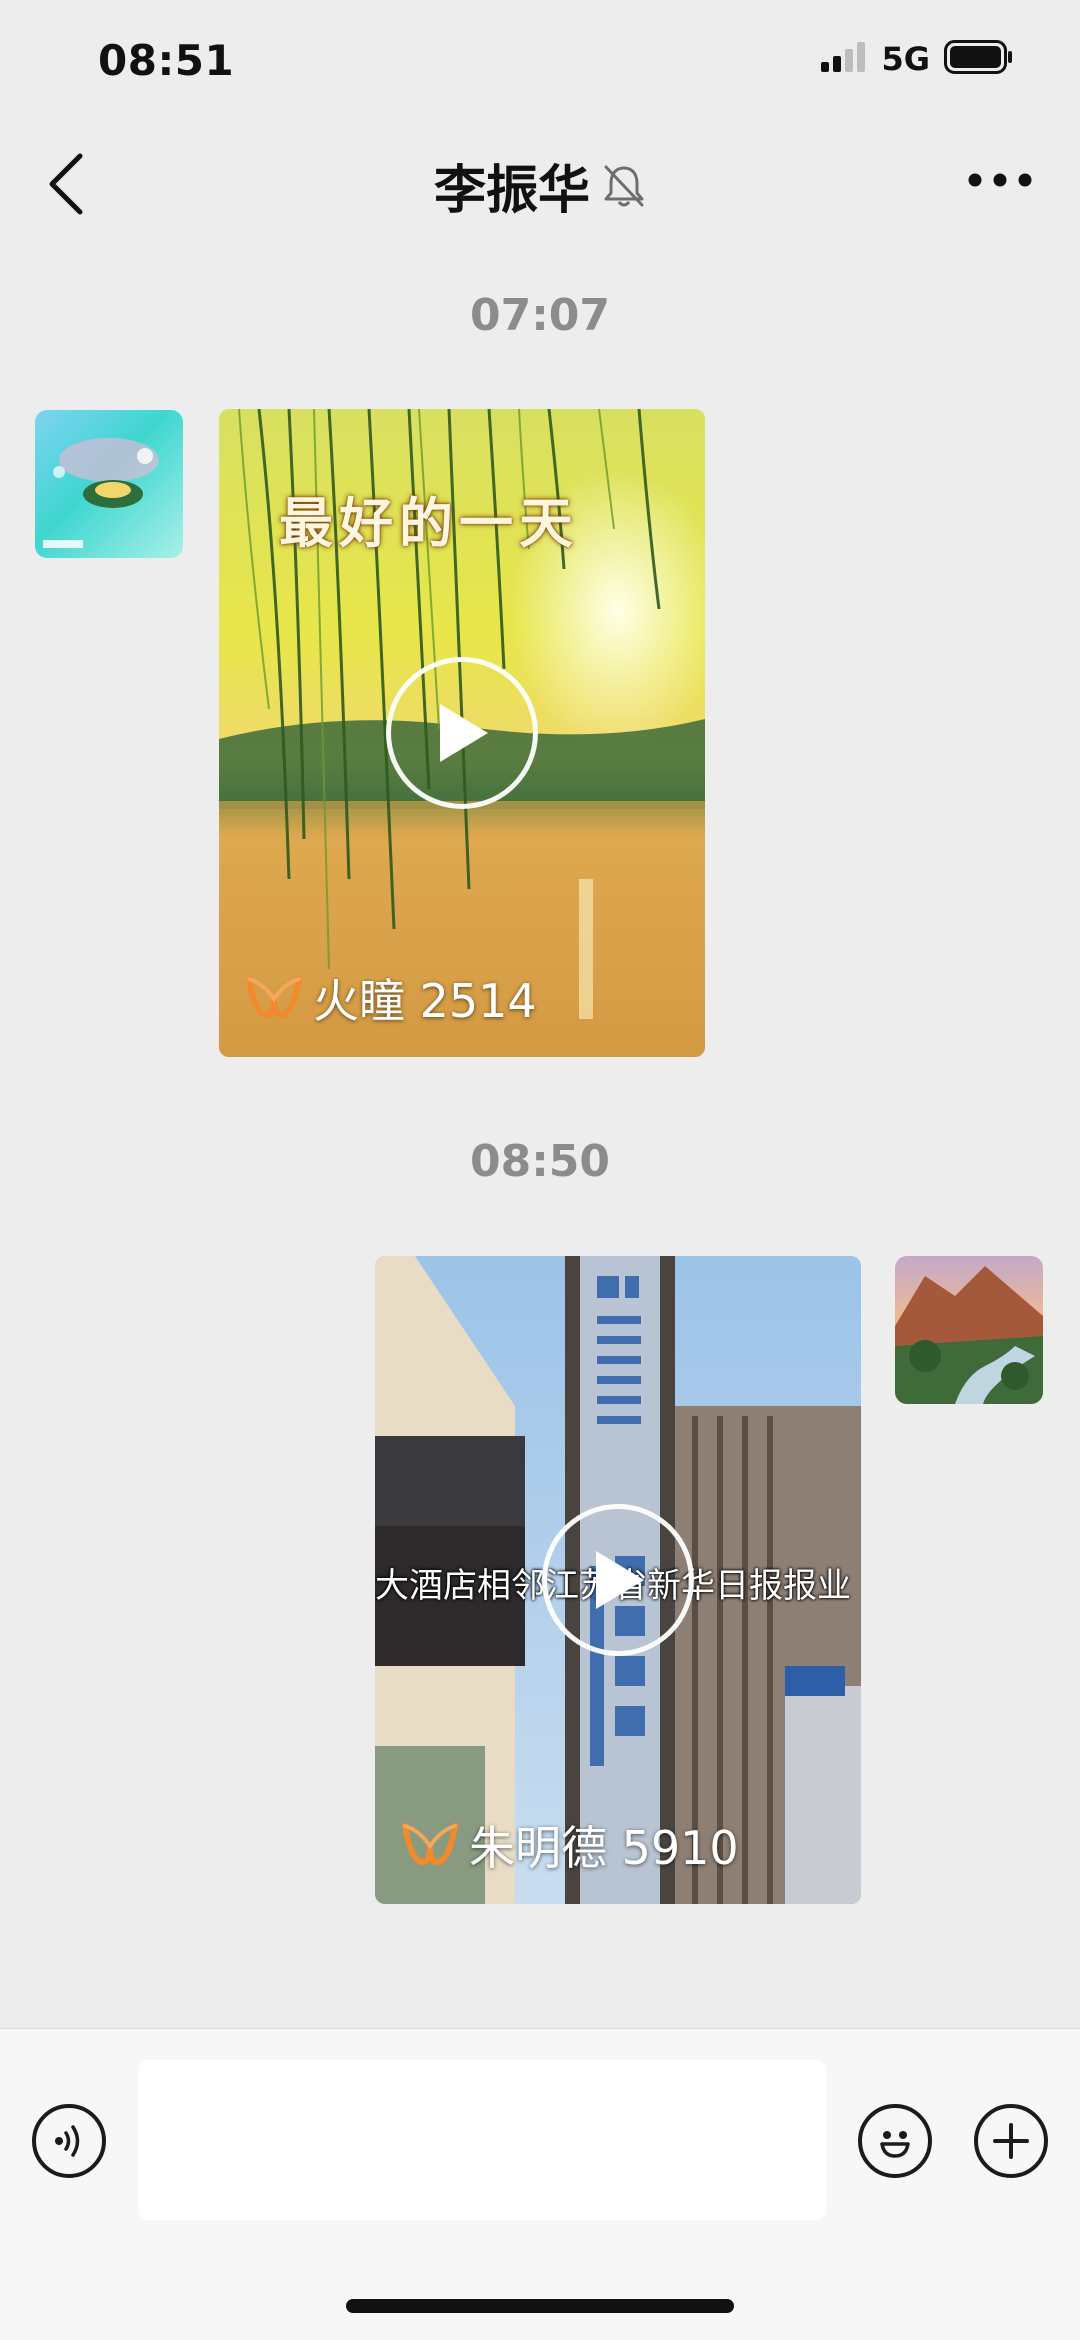  I want to click on message-input, so click(482, 2140).